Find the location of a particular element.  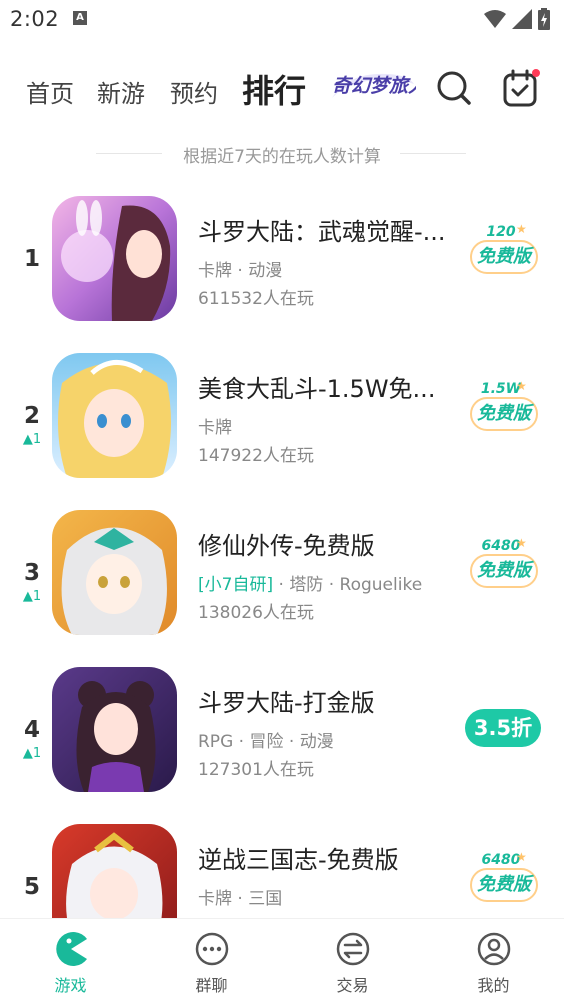

bottom-tab-label: 群聊 is located at coordinates (211, 985).